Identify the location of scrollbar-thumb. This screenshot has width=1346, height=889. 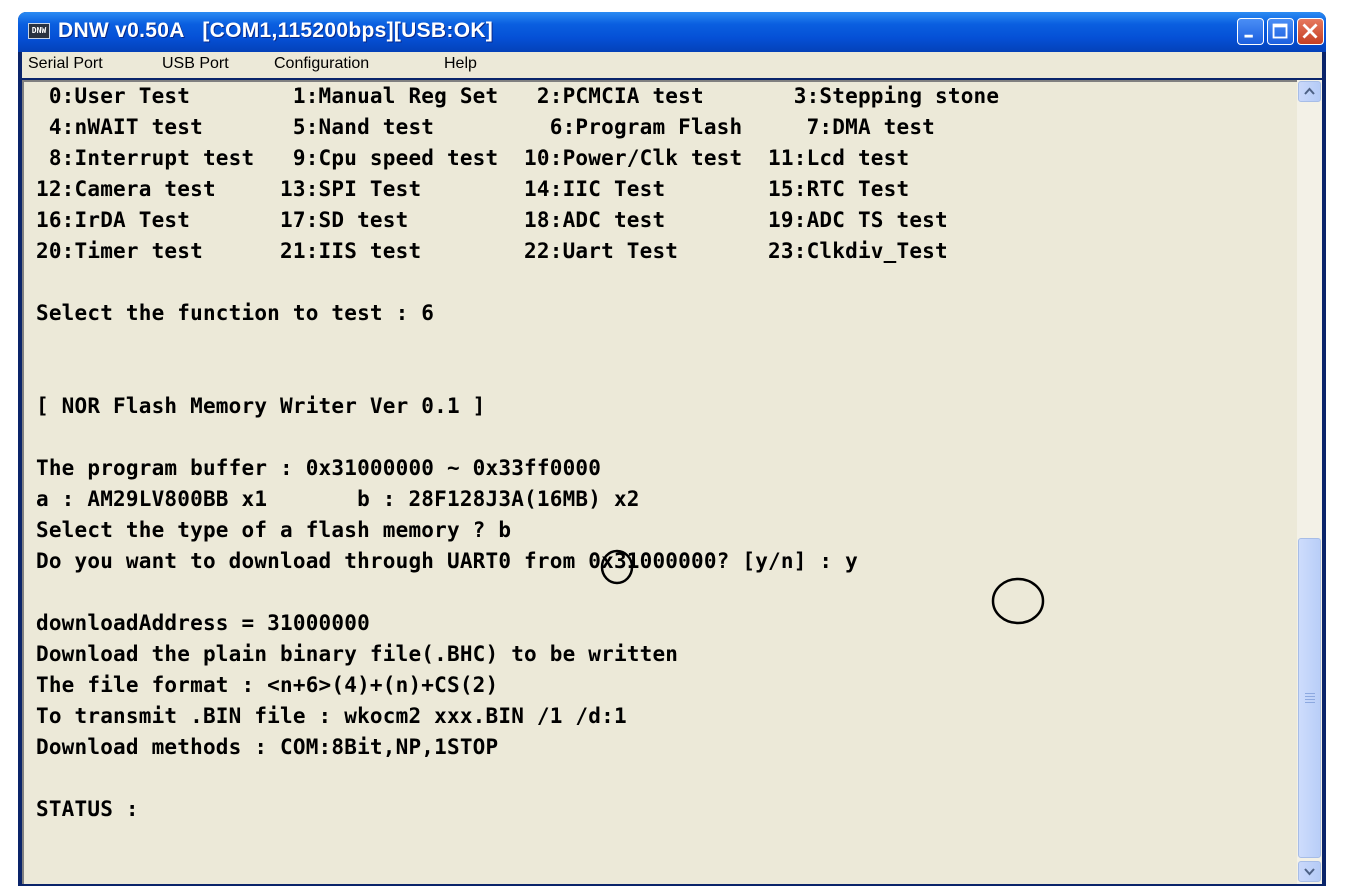
(1309, 698).